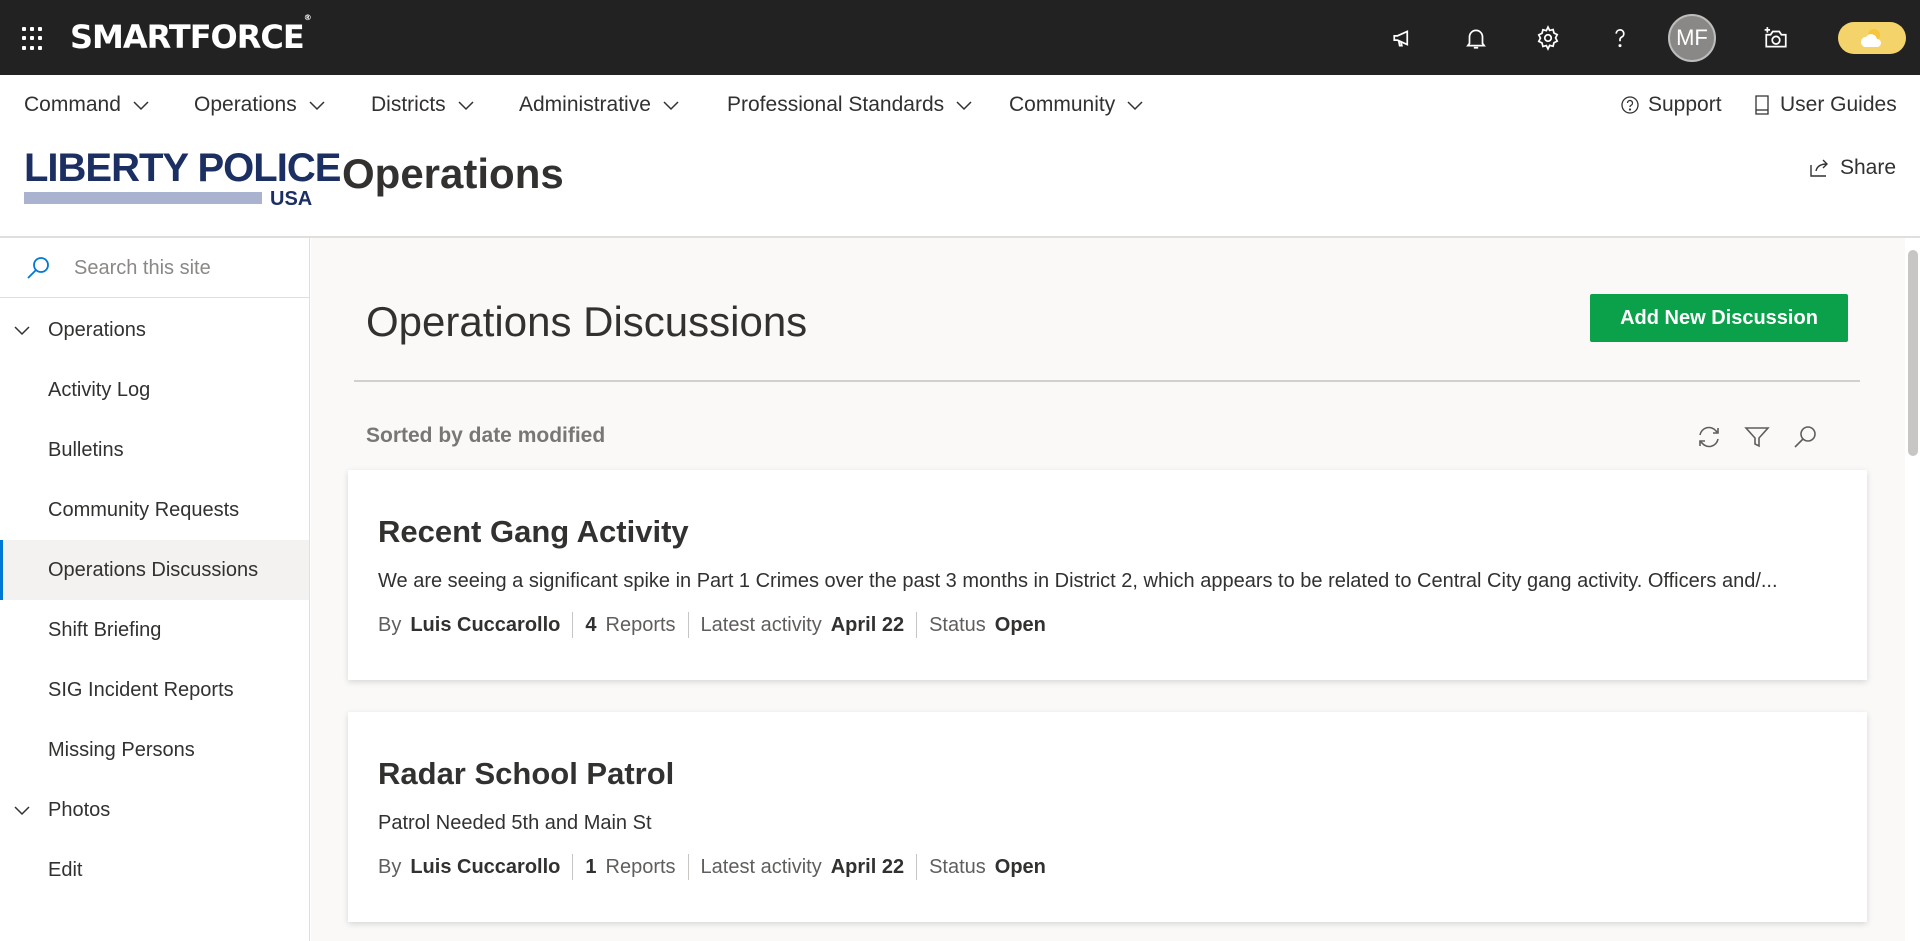 The image size is (1920, 941). What do you see at coordinates (1776, 38) in the screenshot?
I see `camera-add-icon` at bounding box center [1776, 38].